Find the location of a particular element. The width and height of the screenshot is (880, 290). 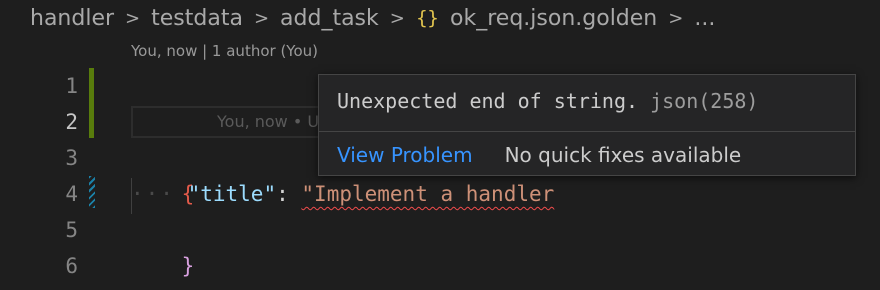

code-line-3: { is located at coordinates (163, 173).